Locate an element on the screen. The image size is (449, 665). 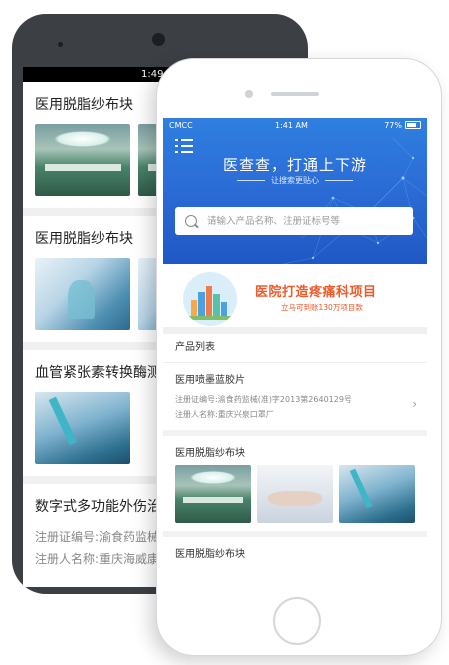
battery-indicator: 77% is located at coordinates (402, 125).